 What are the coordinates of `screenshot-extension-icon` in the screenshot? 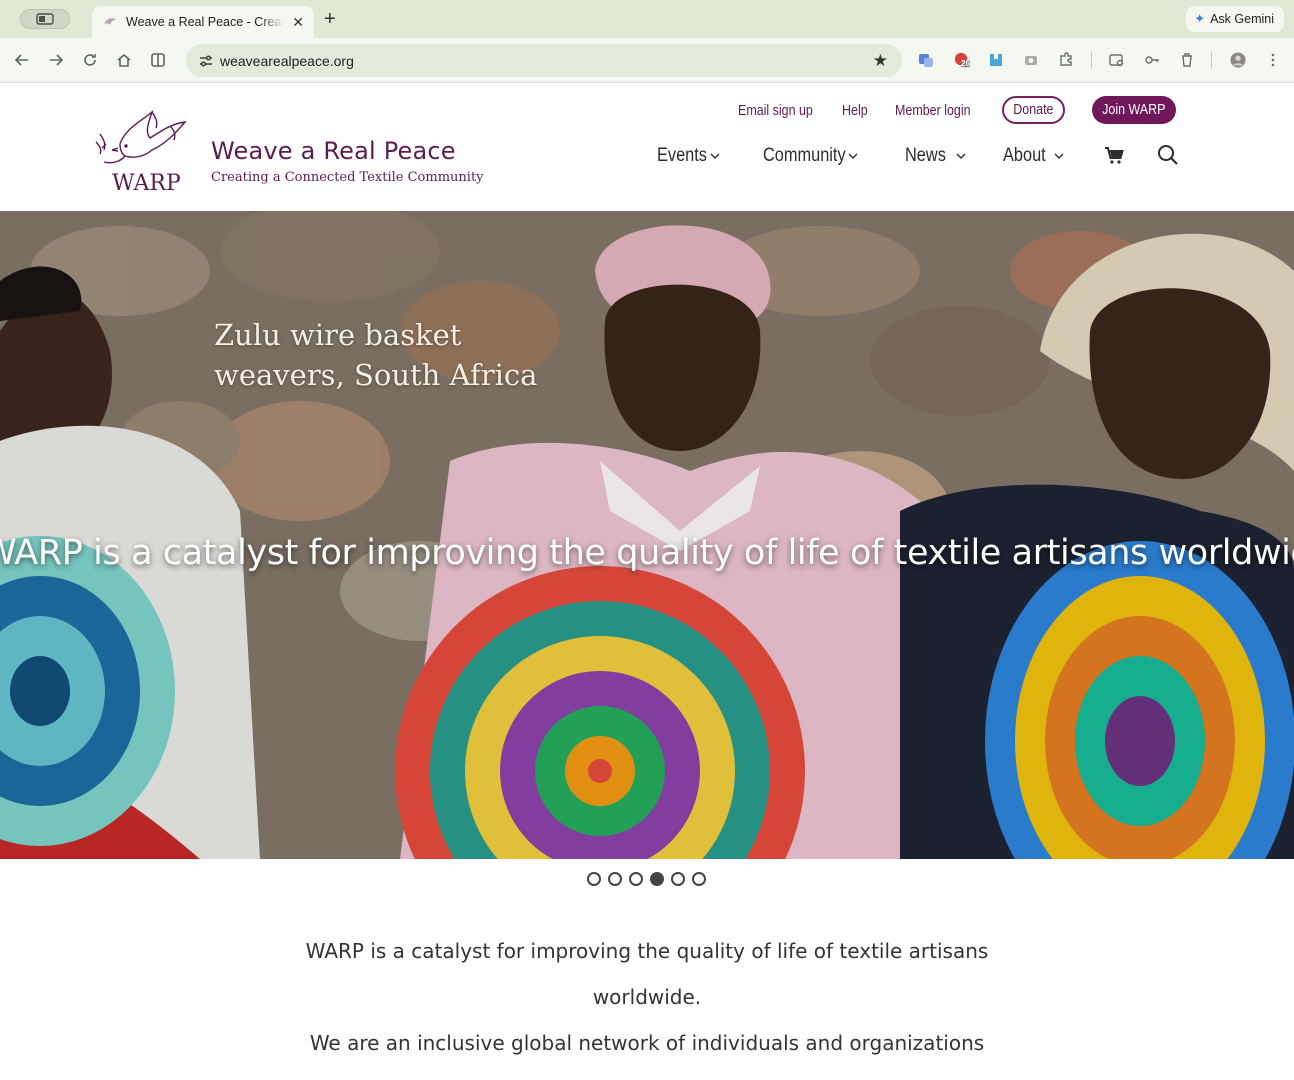 It's located at (1031, 60).